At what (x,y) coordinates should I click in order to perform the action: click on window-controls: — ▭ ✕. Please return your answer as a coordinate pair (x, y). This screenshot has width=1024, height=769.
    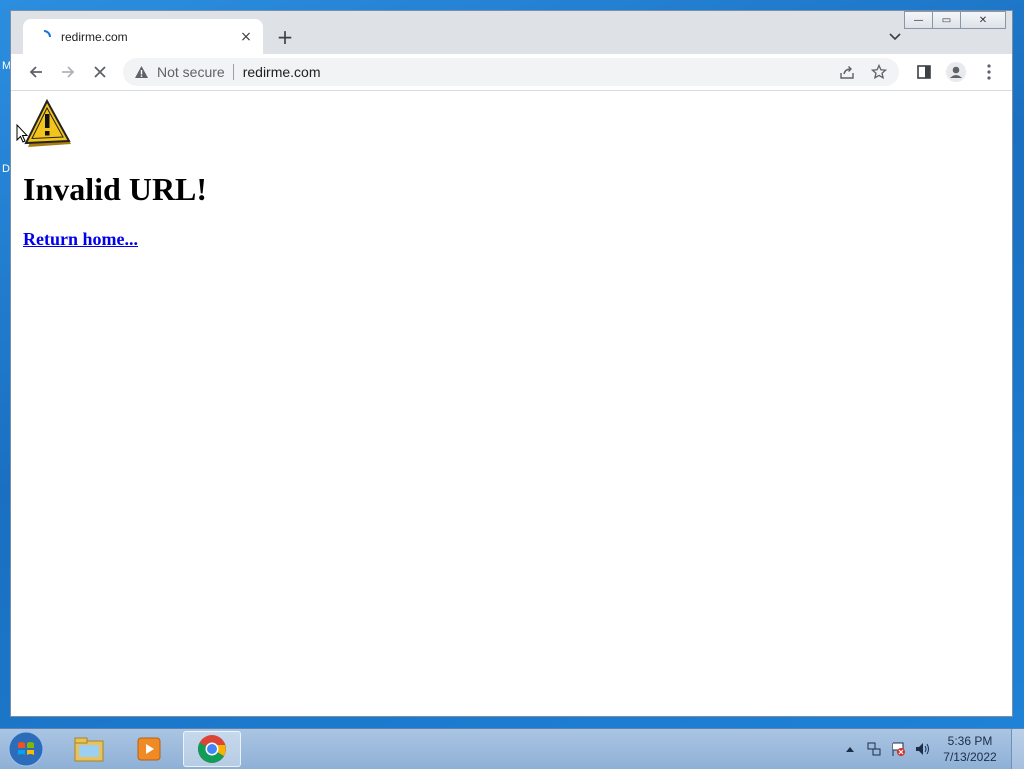
    Looking at the image, I should click on (955, 20).